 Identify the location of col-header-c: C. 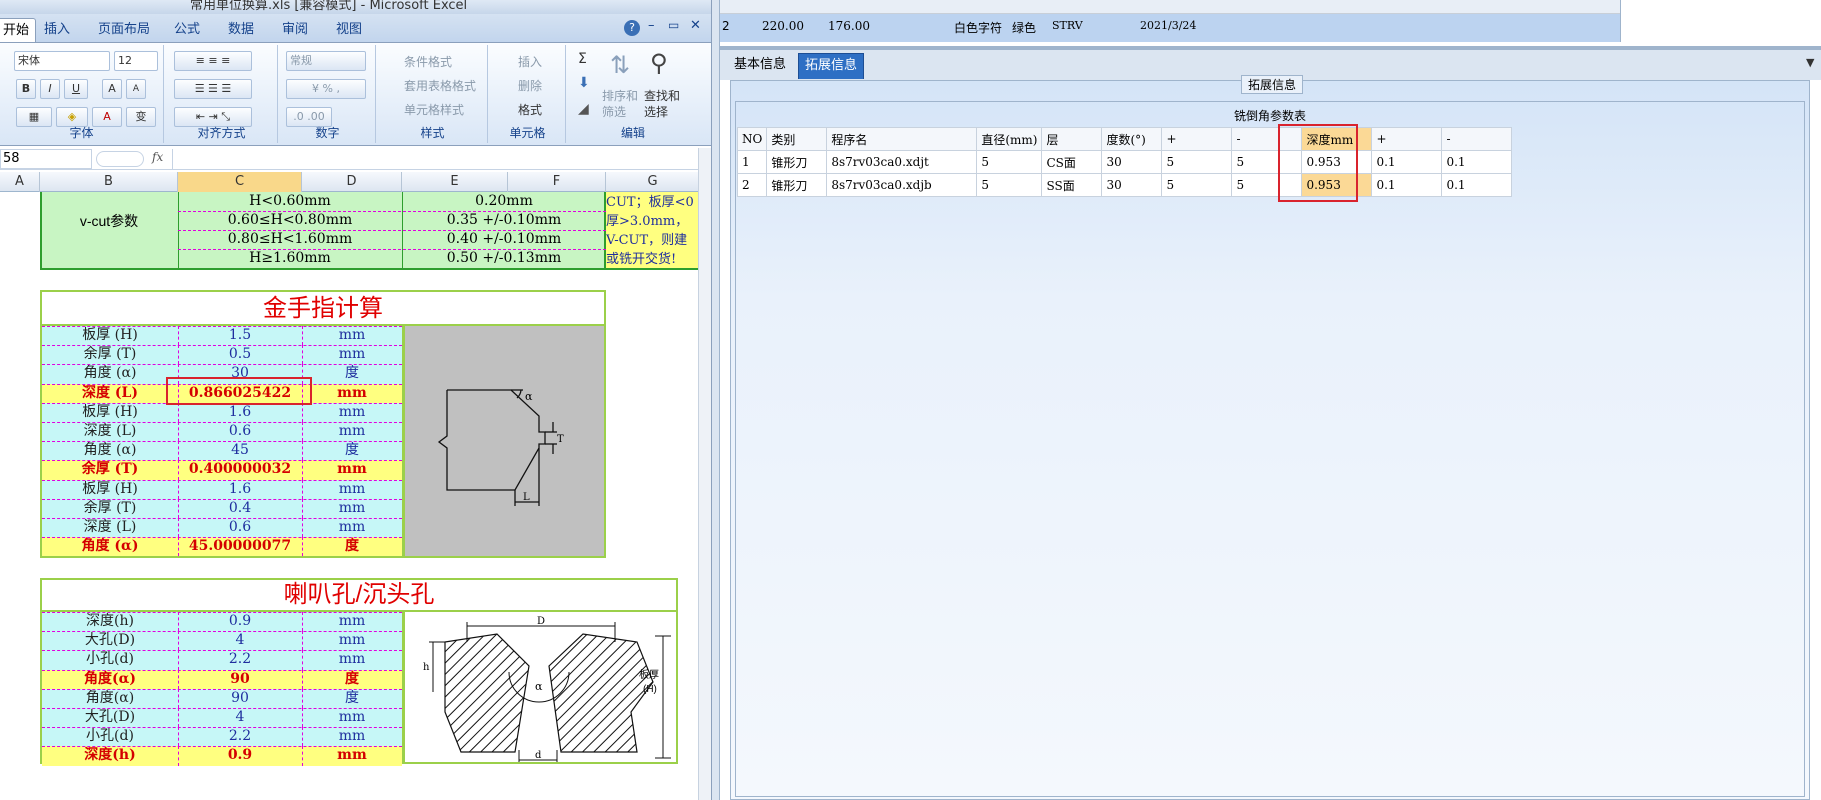
(240, 182).